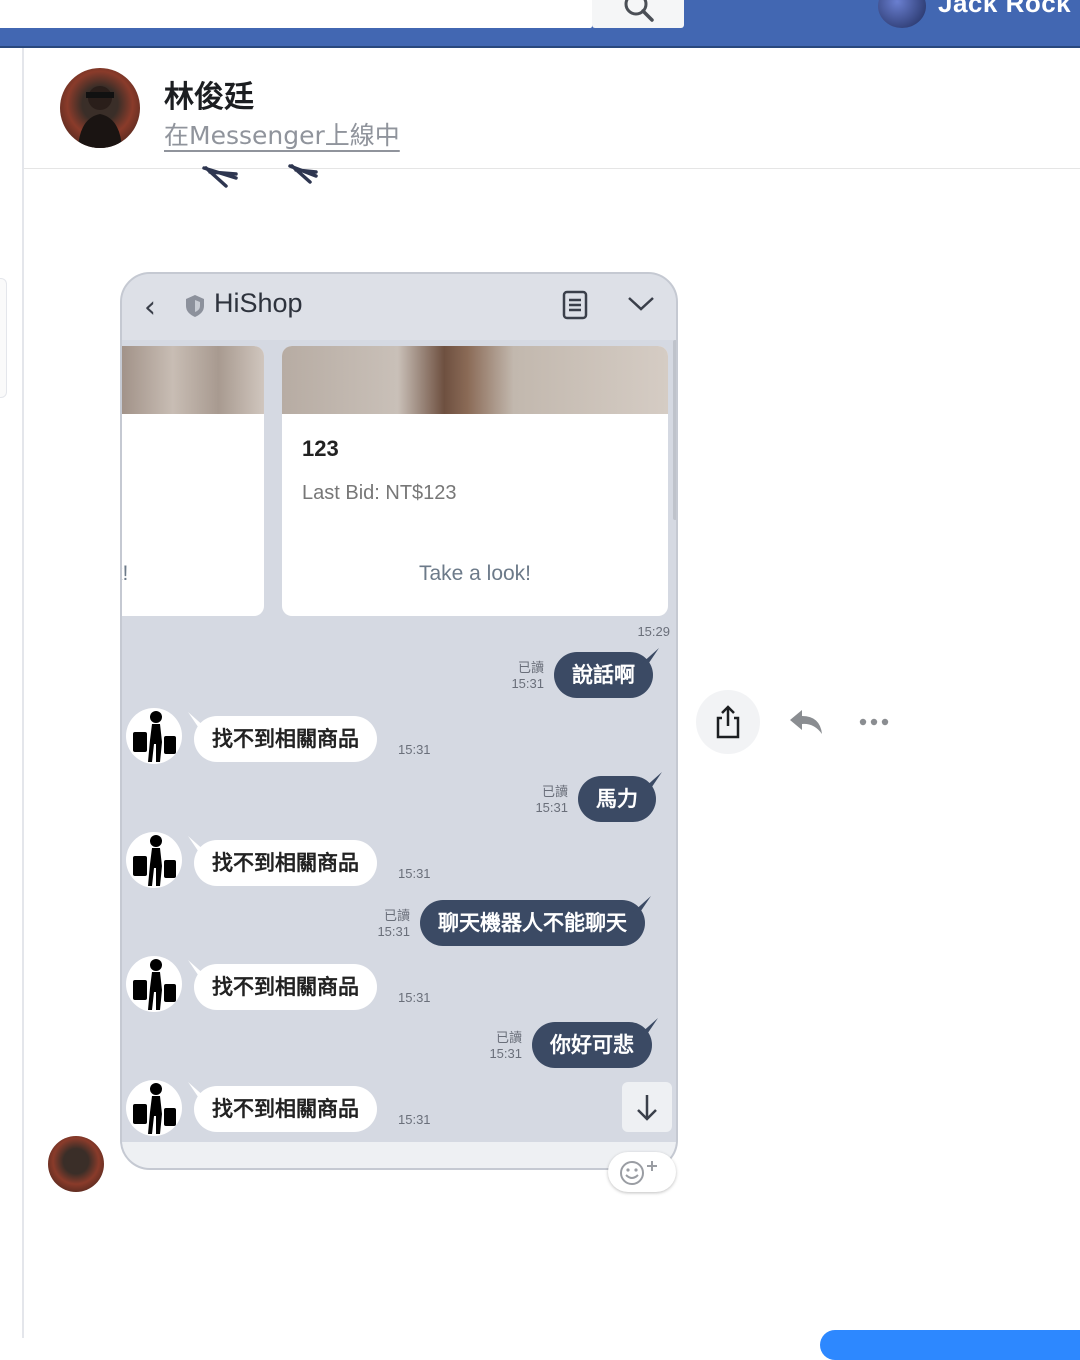 The image size is (1080, 1360). What do you see at coordinates (475, 481) in the screenshot?
I see `product-card: 123 Last Bid: NT$123 Take a look!` at bounding box center [475, 481].